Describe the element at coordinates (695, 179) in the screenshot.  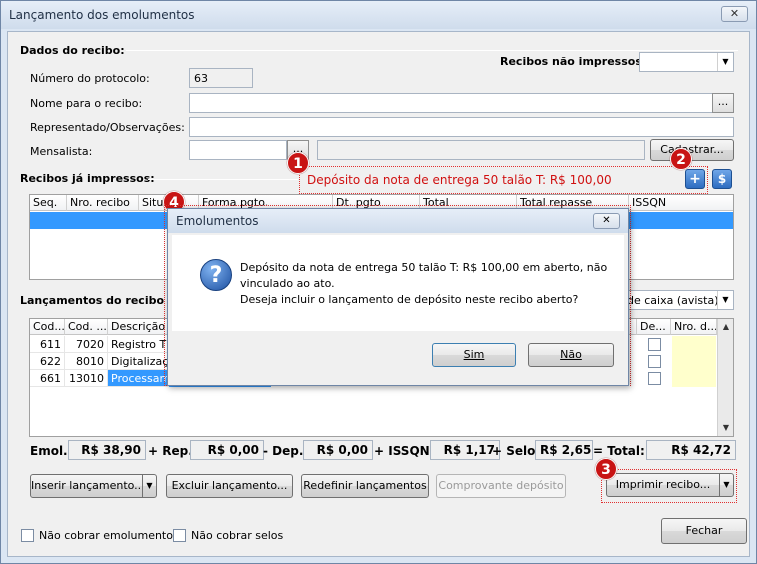
I see `plus-icon: +` at that location.